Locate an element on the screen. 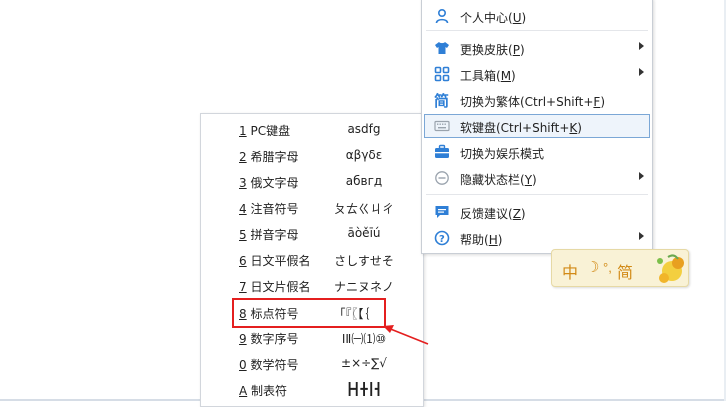  menu-item-change-skin: 更换皮肤(P) is located at coordinates (537, 48).